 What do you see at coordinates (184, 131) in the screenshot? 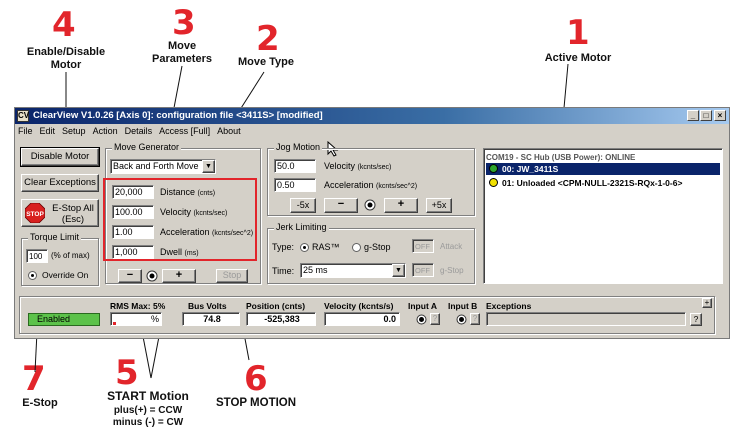
I see `menu-access: Access [Full]` at bounding box center [184, 131].